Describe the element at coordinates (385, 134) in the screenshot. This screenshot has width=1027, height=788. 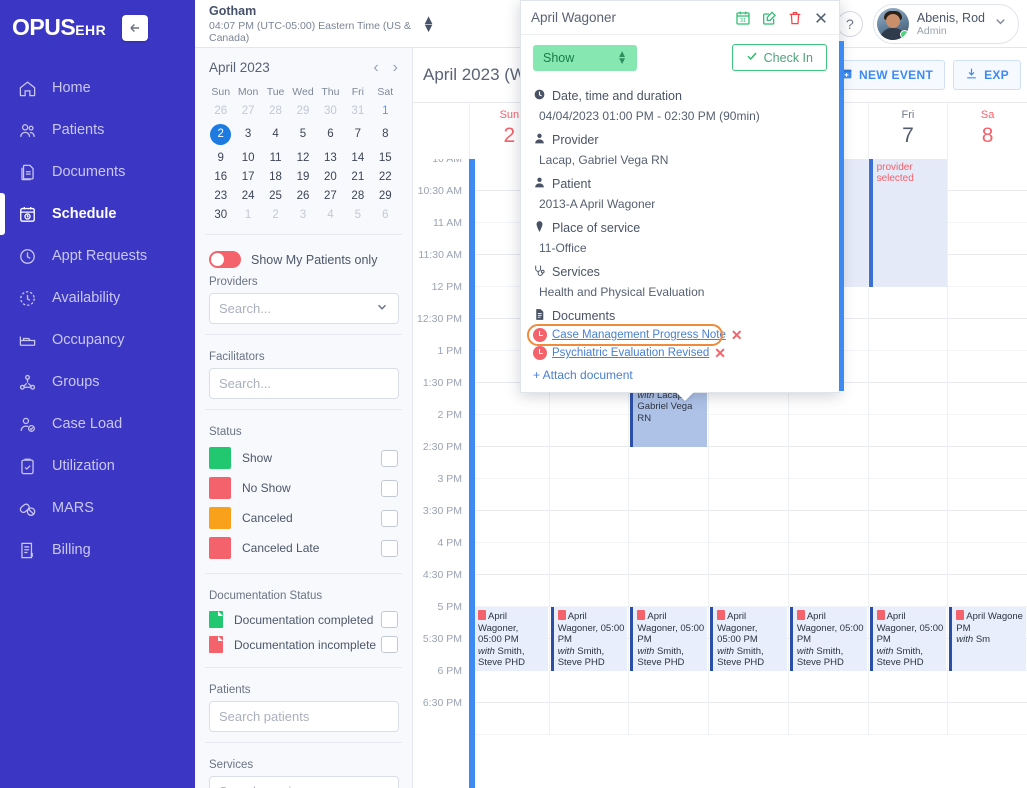
I see `mini-calendar-day: 8` at that location.